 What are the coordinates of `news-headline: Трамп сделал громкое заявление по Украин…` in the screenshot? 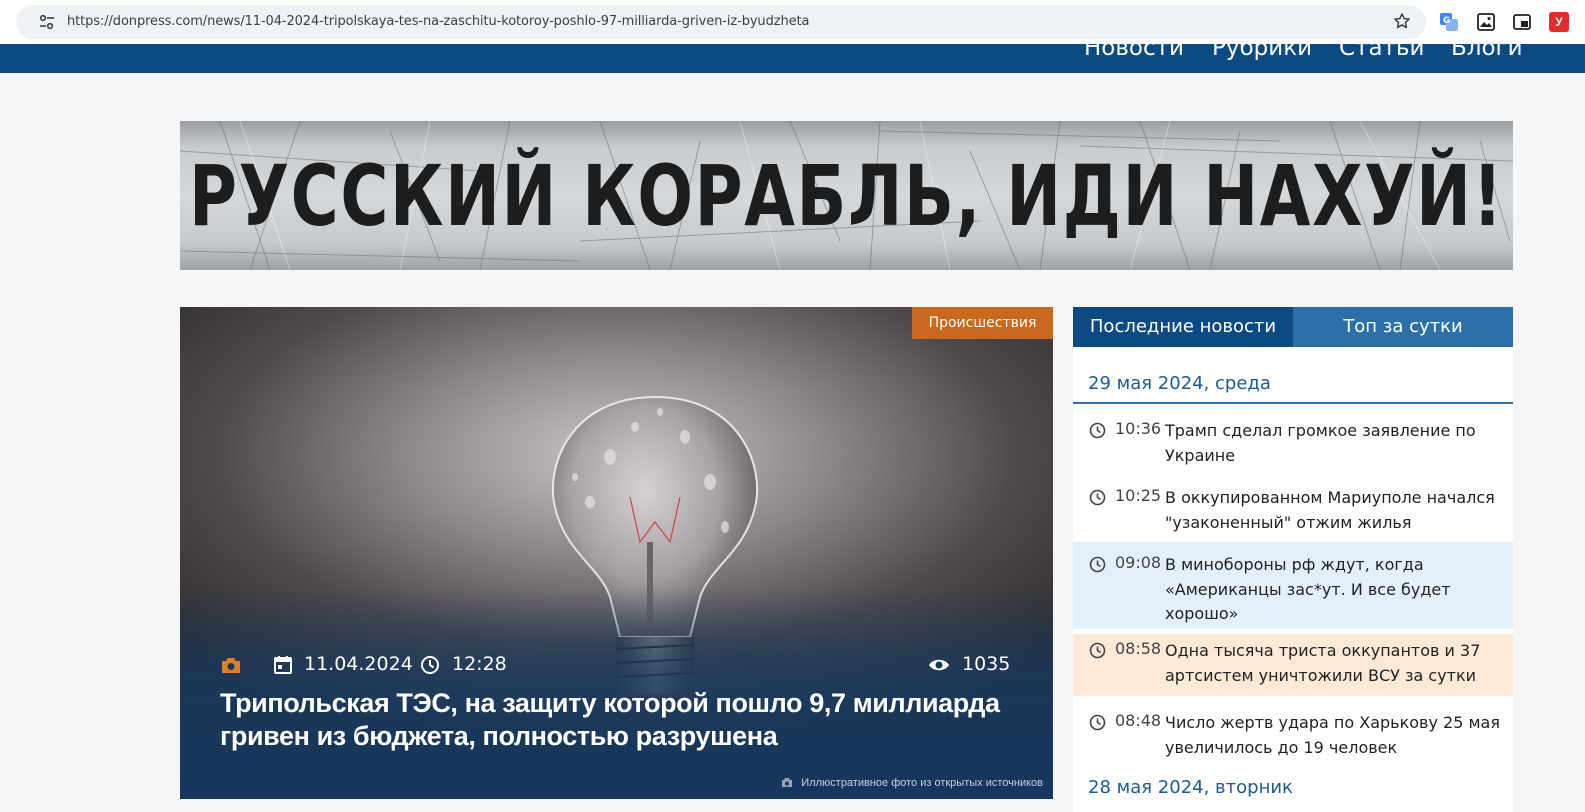 It's located at (1332, 443).